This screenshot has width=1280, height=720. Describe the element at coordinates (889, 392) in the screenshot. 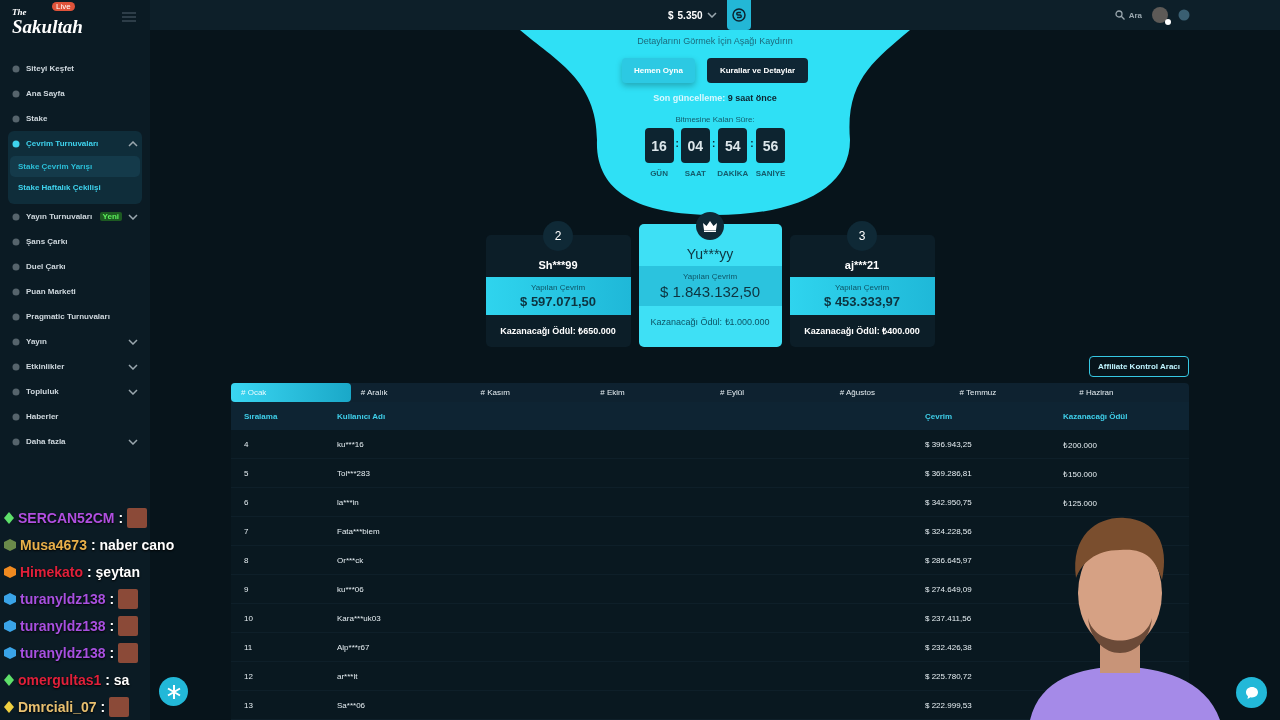

I see `month-tab: # Ağustos` at that location.